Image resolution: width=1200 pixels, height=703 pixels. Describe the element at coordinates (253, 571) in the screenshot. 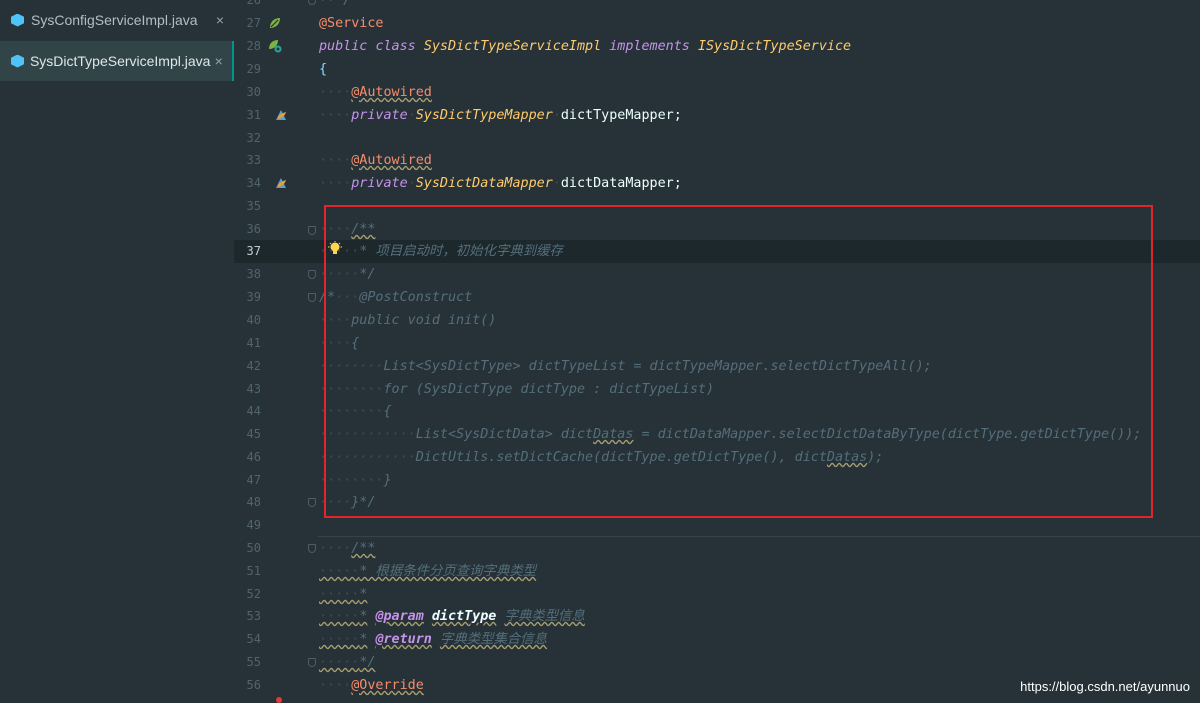

I see `line-number: 51` at that location.